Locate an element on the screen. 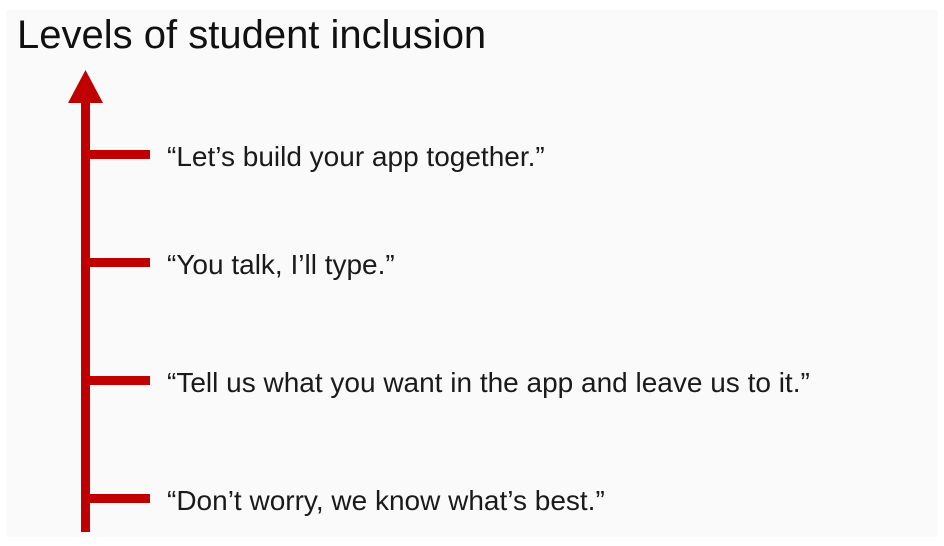  axis-line is located at coordinates (85, 315).